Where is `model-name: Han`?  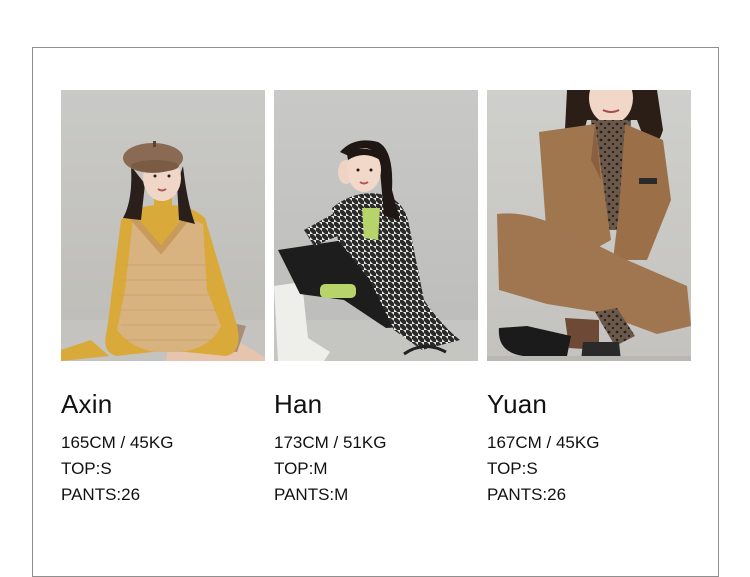
model-name: Han is located at coordinates (298, 404).